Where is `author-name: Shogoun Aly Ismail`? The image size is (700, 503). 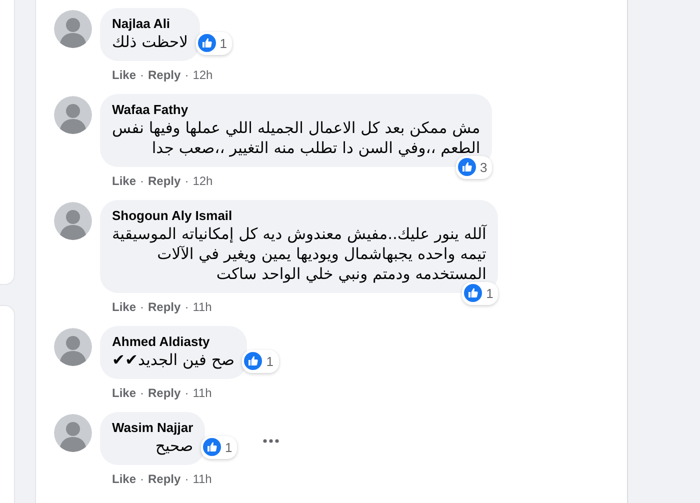
author-name: Shogoun Aly Ismail is located at coordinates (299, 215).